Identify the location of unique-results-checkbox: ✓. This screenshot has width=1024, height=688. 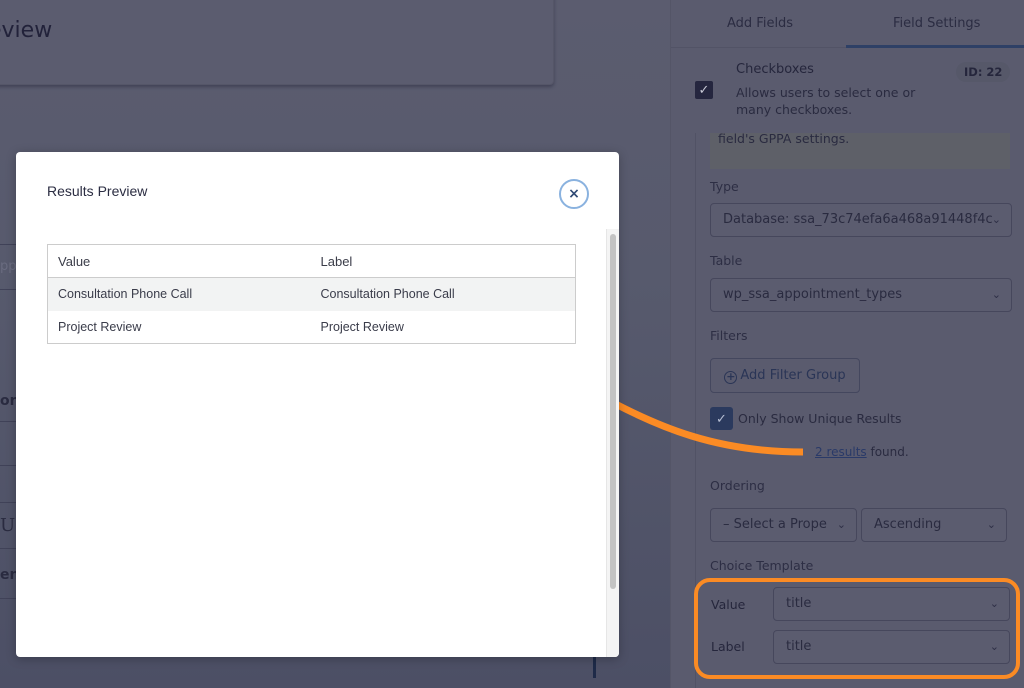
(721, 418).